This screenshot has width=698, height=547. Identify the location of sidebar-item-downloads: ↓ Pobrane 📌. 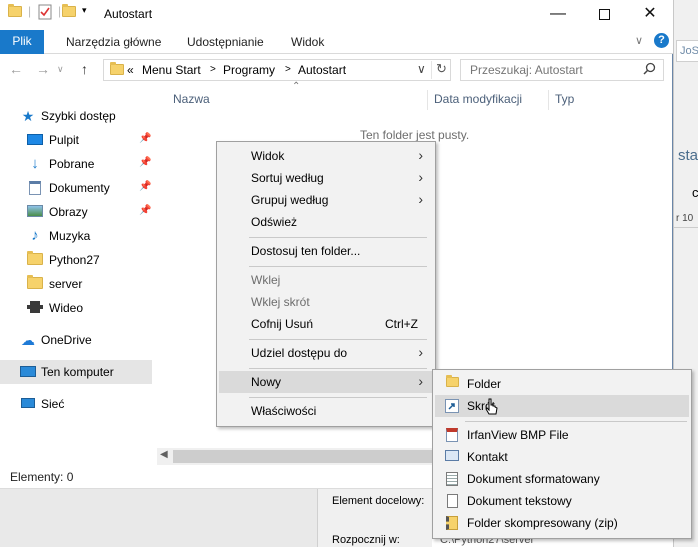
(76, 164).